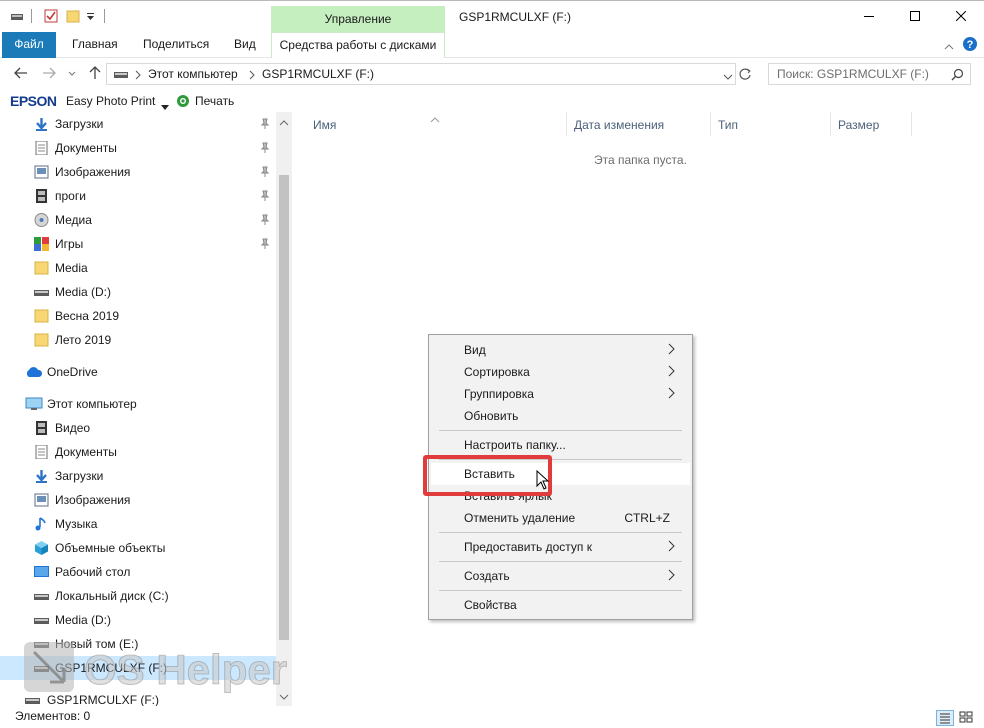  What do you see at coordinates (138, 196) in the screenshot?
I see `nav-item-progi: проги` at bounding box center [138, 196].